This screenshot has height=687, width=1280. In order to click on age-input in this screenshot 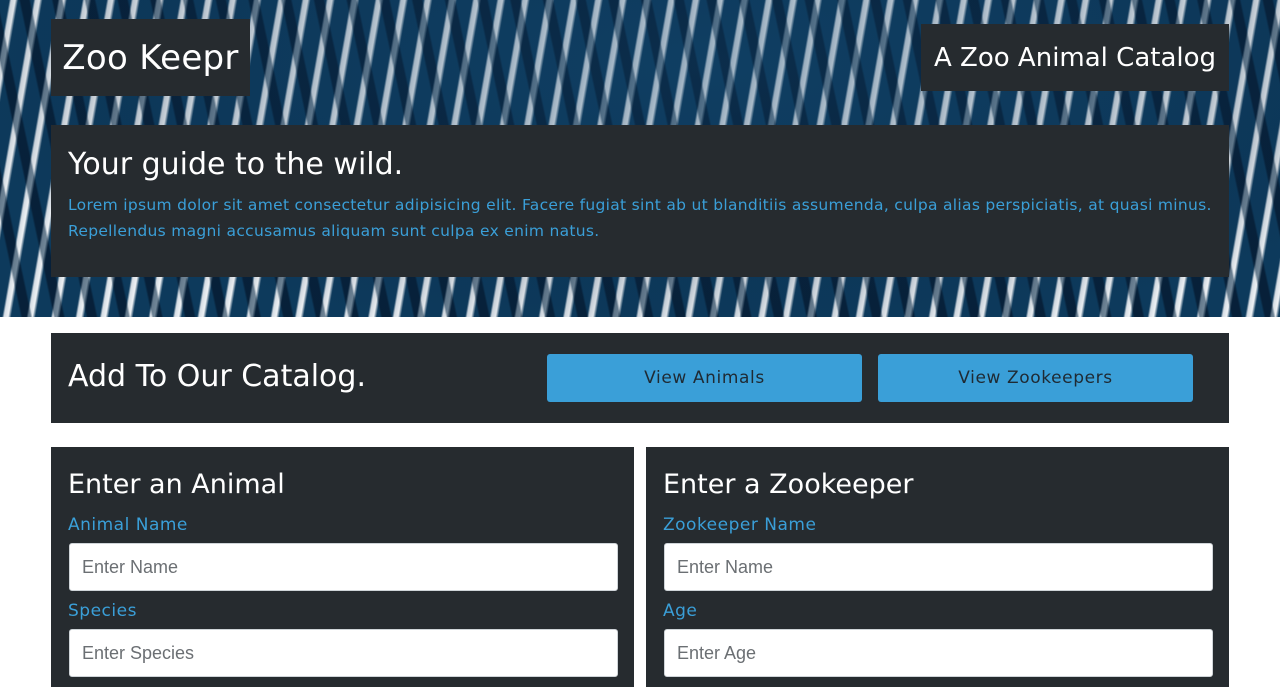, I will do `click(938, 653)`.